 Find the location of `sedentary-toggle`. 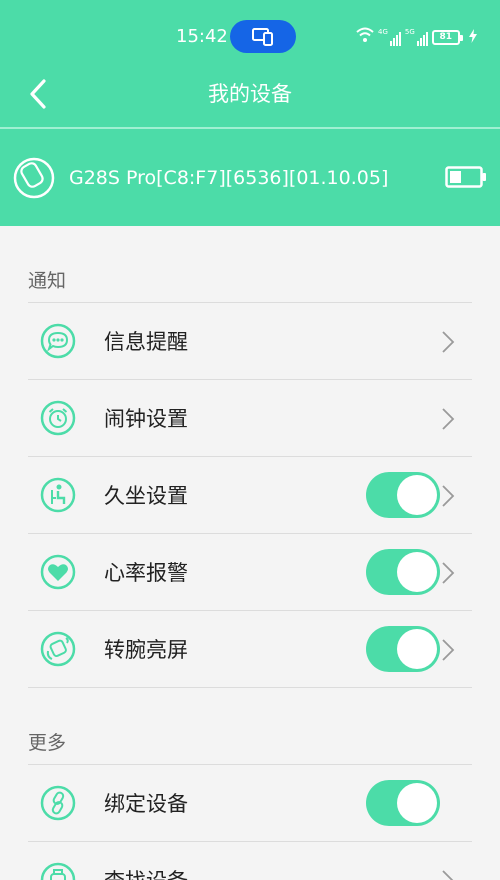

sedentary-toggle is located at coordinates (403, 495).